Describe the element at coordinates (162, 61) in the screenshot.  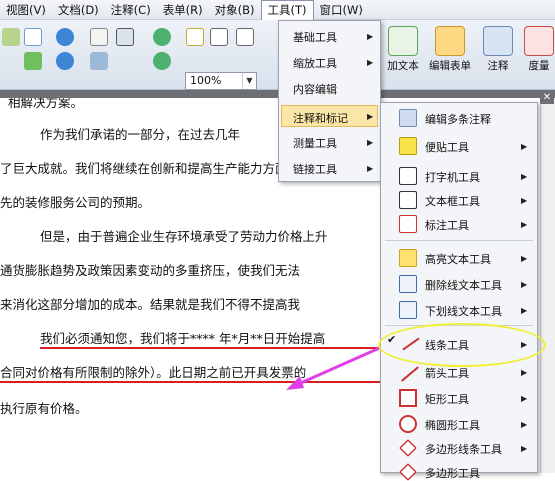
I see `rotate-right-icon` at that location.